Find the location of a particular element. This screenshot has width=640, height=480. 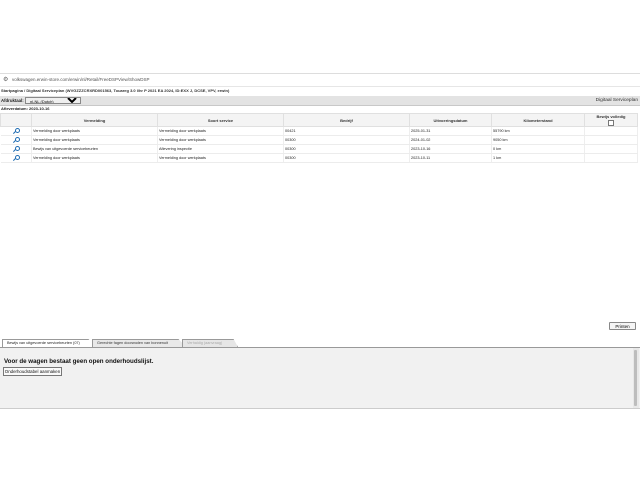

col-bewijs-volledig: Bewijs volledig is located at coordinates (611, 120).